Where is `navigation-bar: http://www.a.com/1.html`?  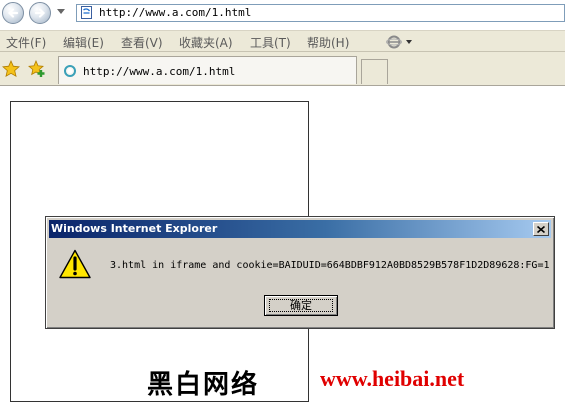 navigation-bar: http://www.a.com/1.html is located at coordinates (282, 14).